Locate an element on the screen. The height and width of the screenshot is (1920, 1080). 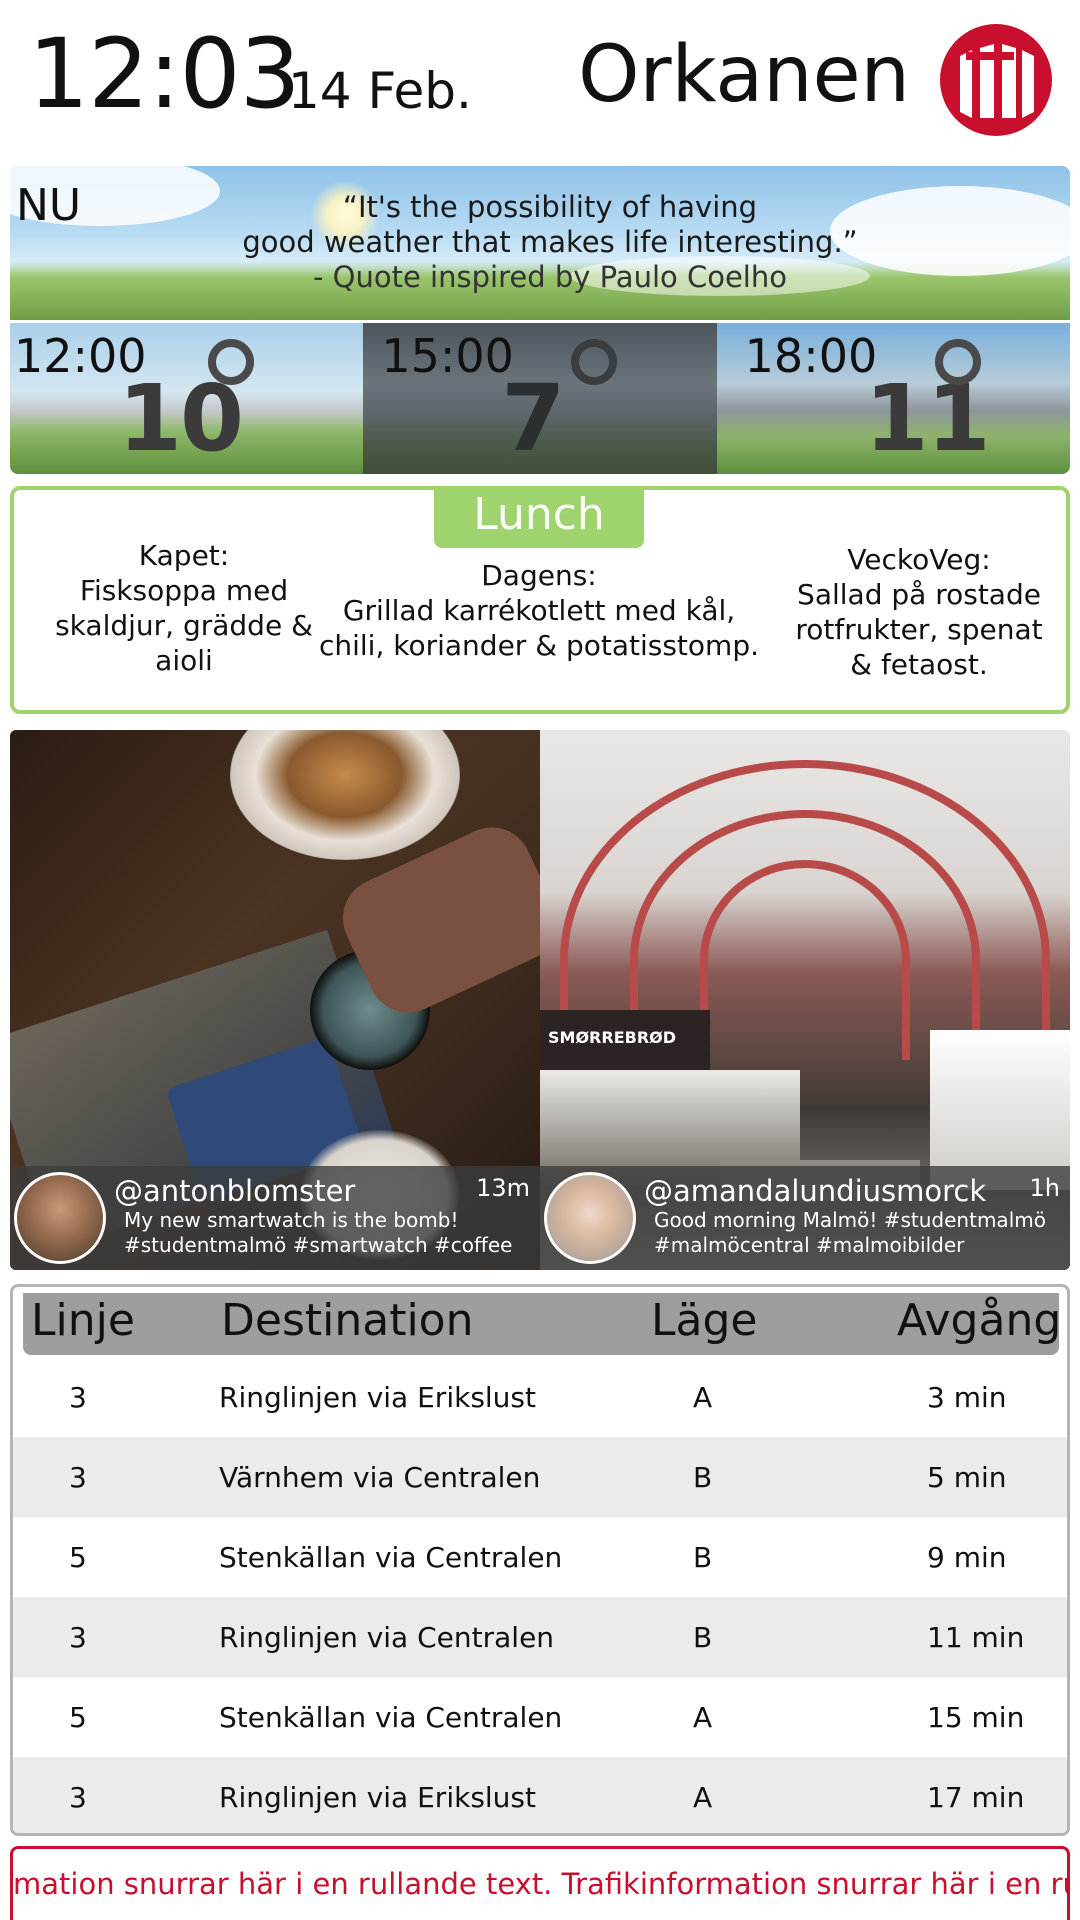
lunch-menu-name: Dagens: is located at coordinates (539, 575).